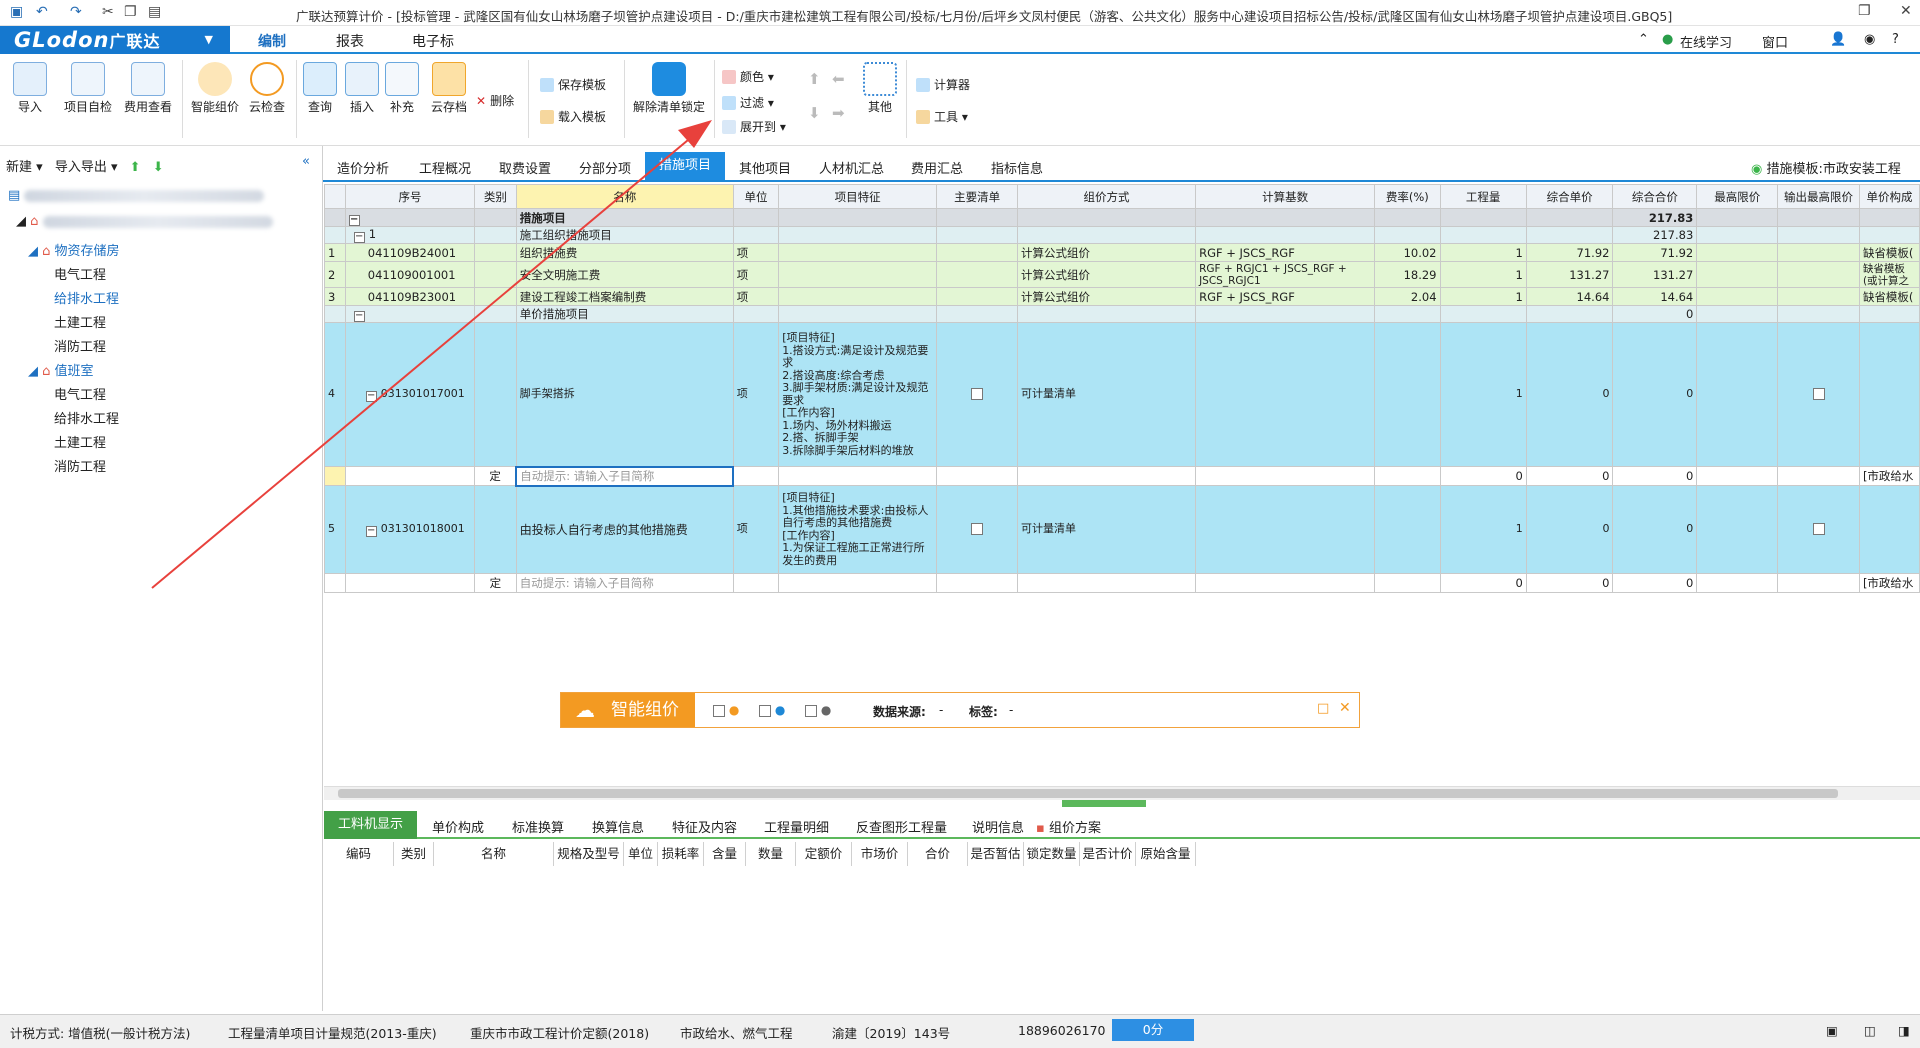 The width and height of the screenshot is (1920, 1048). Describe the element at coordinates (76, 12) in the screenshot. I see `redo-icon: ↷` at that location.